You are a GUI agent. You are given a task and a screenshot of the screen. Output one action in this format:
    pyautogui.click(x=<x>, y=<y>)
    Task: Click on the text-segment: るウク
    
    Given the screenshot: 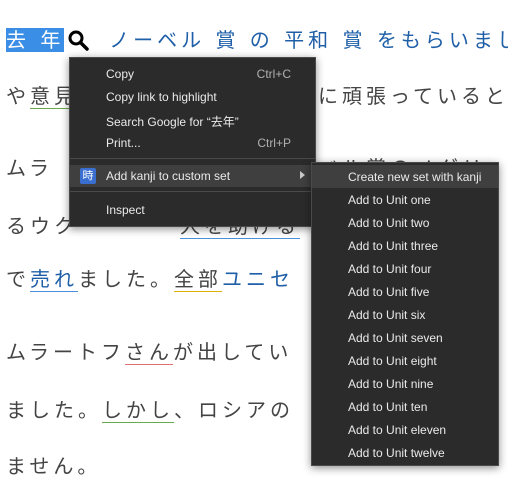 What is the action you would take?
    pyautogui.click(x=42, y=226)
    